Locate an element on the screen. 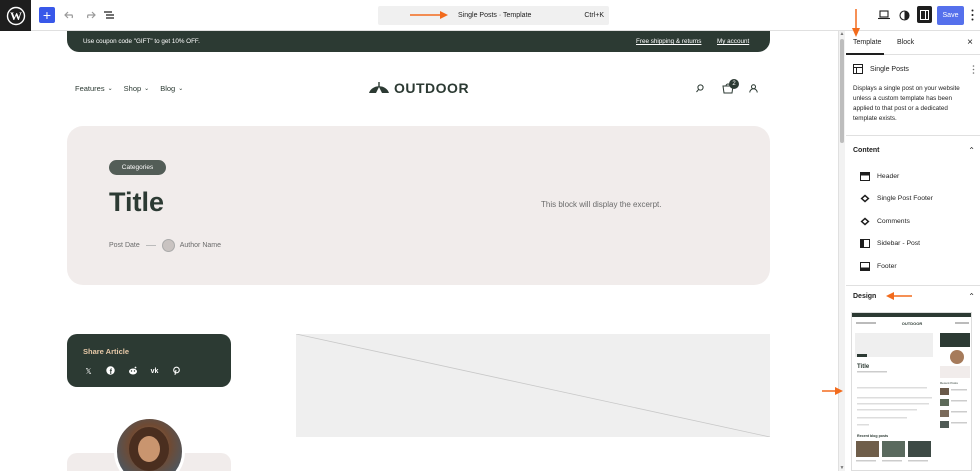 This screenshot has height=471, width=980. header-part-icon is located at coordinates (865, 176).